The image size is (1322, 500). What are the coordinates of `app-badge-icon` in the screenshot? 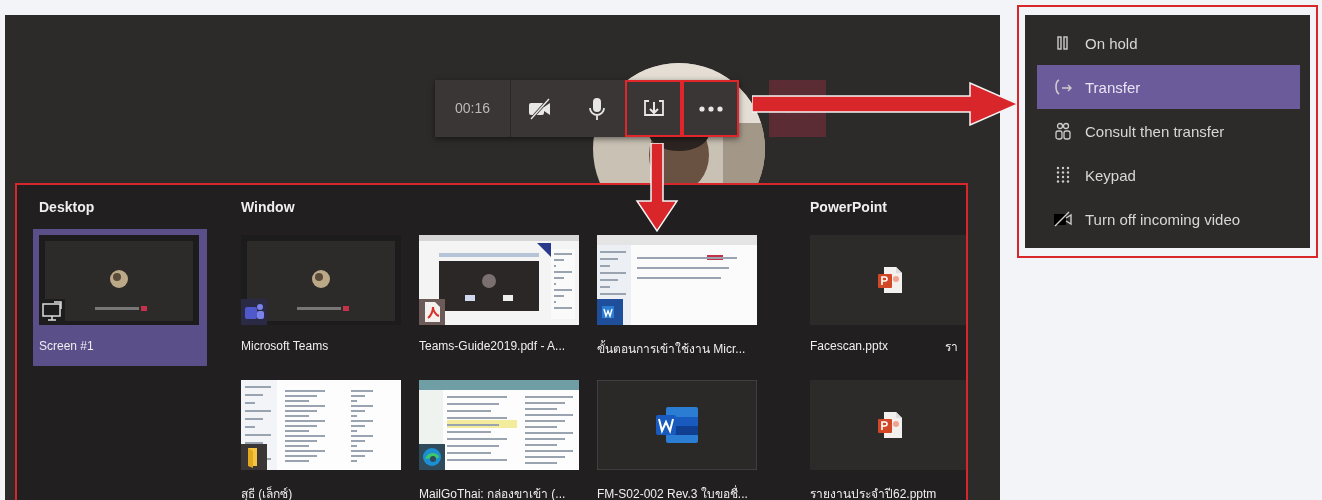 It's located at (254, 312).